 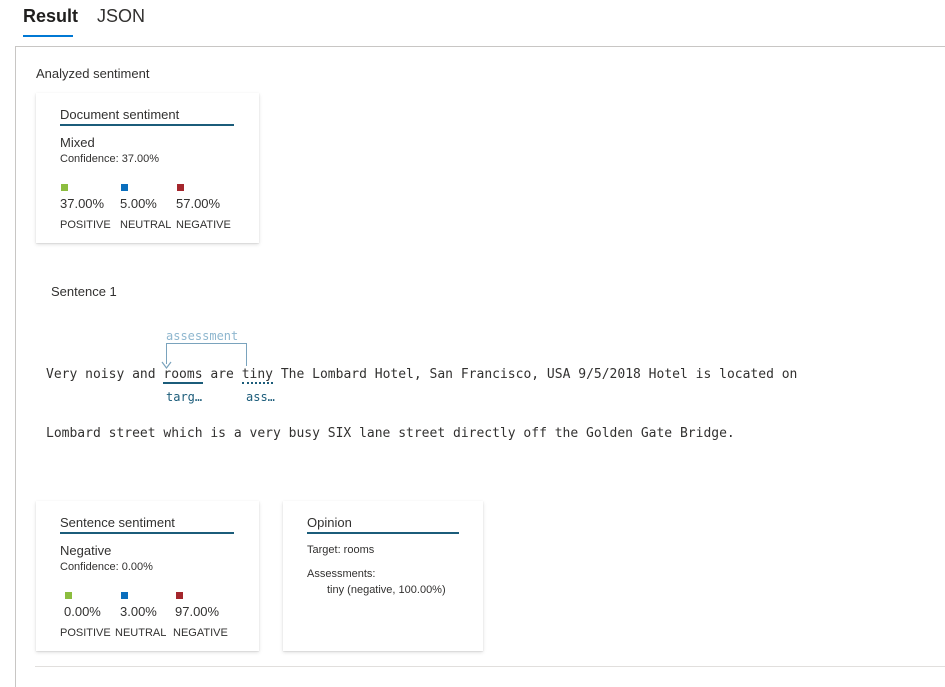 What do you see at coordinates (197, 611) in the screenshot?
I see `score-value: 97.00%` at bounding box center [197, 611].